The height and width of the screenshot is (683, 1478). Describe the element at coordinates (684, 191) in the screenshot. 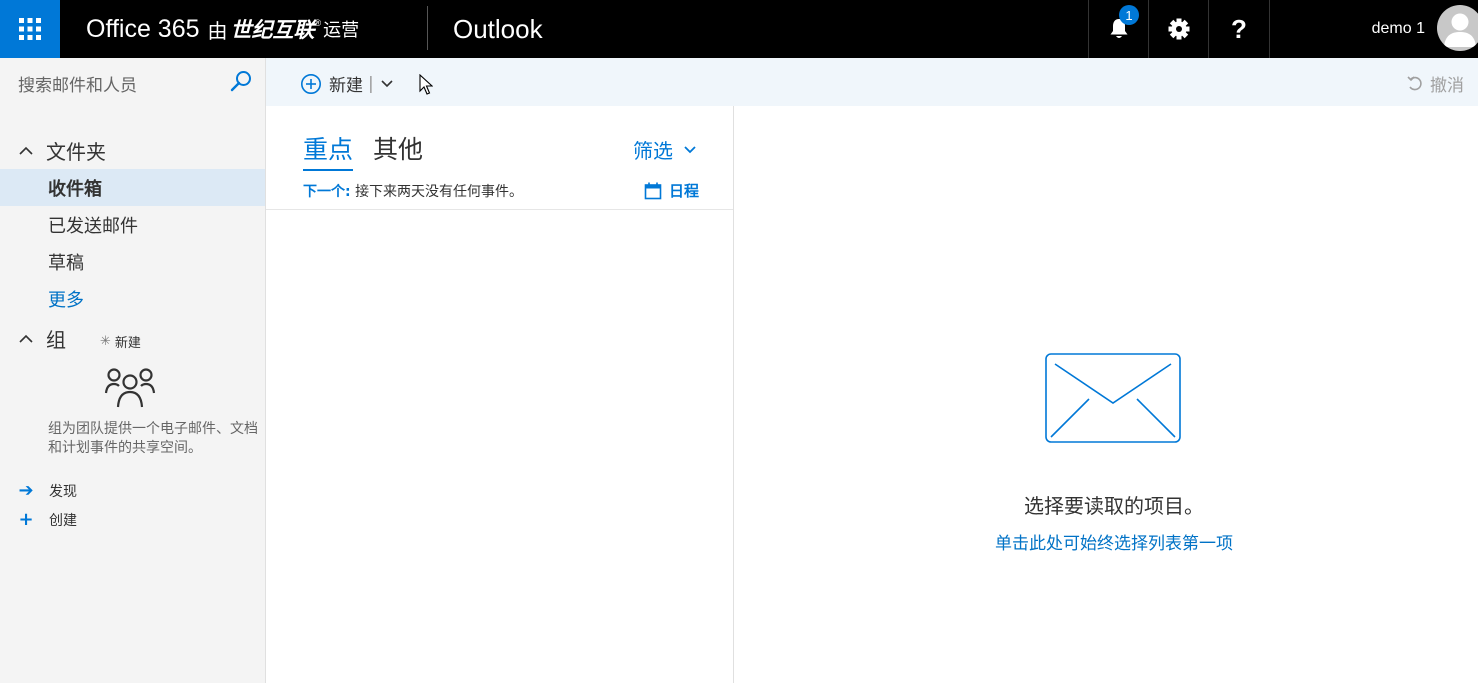

I see `schedule-label: 日程` at that location.